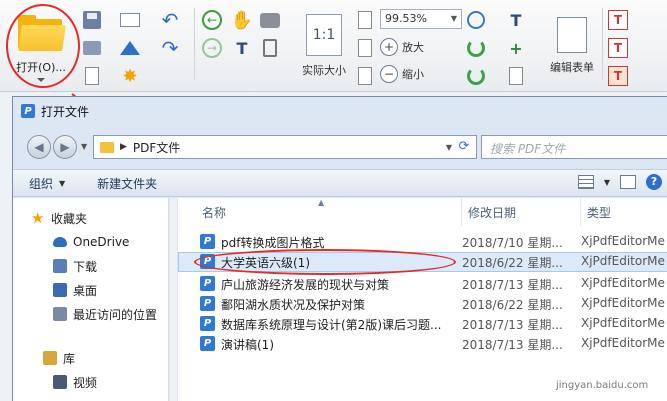 This screenshot has width=667, height=401. What do you see at coordinates (85, 266) in the screenshot?
I see `nav-item-label: 下载` at bounding box center [85, 266].